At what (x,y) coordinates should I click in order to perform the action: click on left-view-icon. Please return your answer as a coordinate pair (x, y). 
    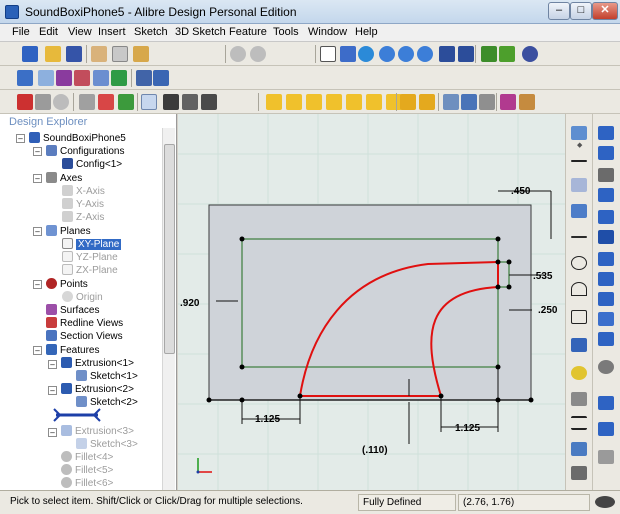
    Looking at the image, I should click on (314, 102).